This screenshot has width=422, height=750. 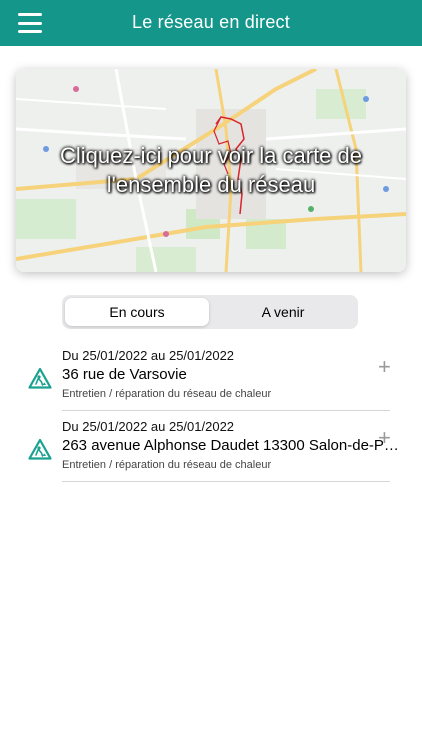 What do you see at coordinates (210, 312) in the screenshot?
I see `segmented-tabs: En cours A venir` at bounding box center [210, 312].